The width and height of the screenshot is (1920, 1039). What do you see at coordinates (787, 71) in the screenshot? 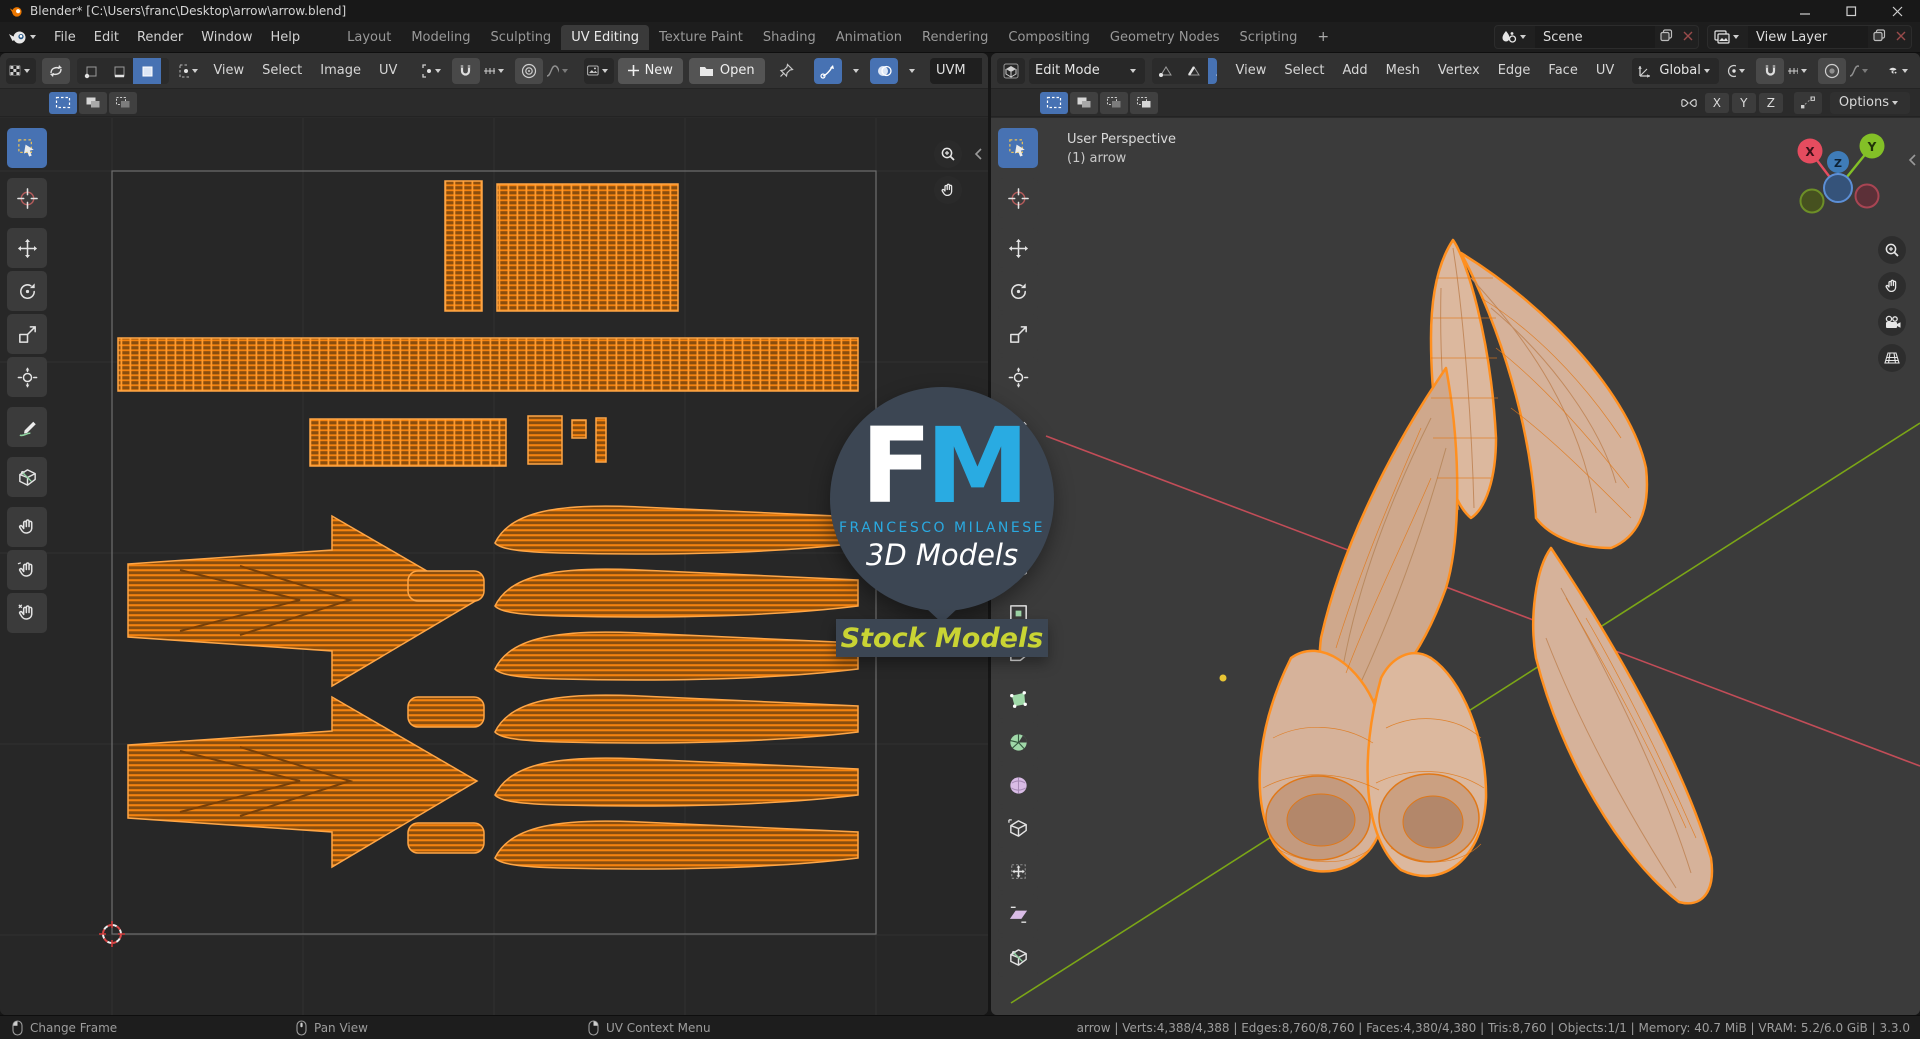
I see `pin-image-button` at bounding box center [787, 71].